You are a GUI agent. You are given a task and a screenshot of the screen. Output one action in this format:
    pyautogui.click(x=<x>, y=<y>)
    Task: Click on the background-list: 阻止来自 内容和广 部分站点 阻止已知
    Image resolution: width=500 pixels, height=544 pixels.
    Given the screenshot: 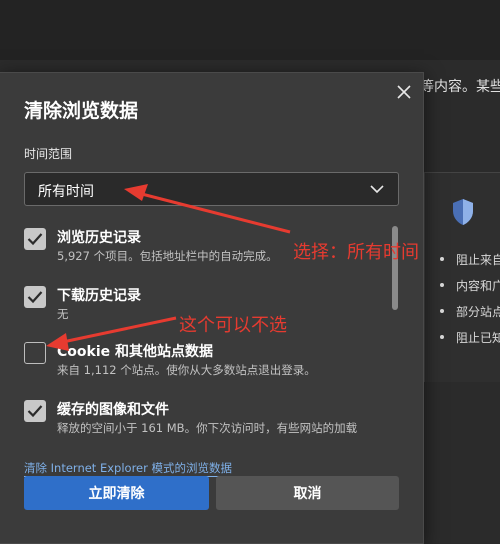 What is the action you would take?
    pyautogui.click(x=470, y=298)
    